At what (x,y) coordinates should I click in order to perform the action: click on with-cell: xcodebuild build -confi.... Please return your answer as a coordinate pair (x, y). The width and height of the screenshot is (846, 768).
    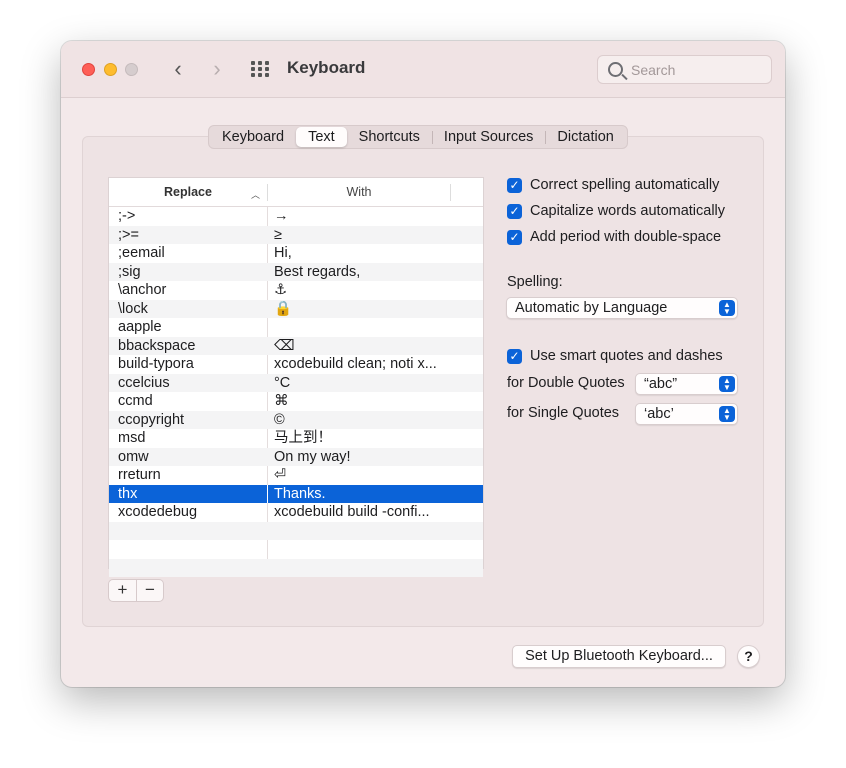
    Looking at the image, I should click on (375, 512).